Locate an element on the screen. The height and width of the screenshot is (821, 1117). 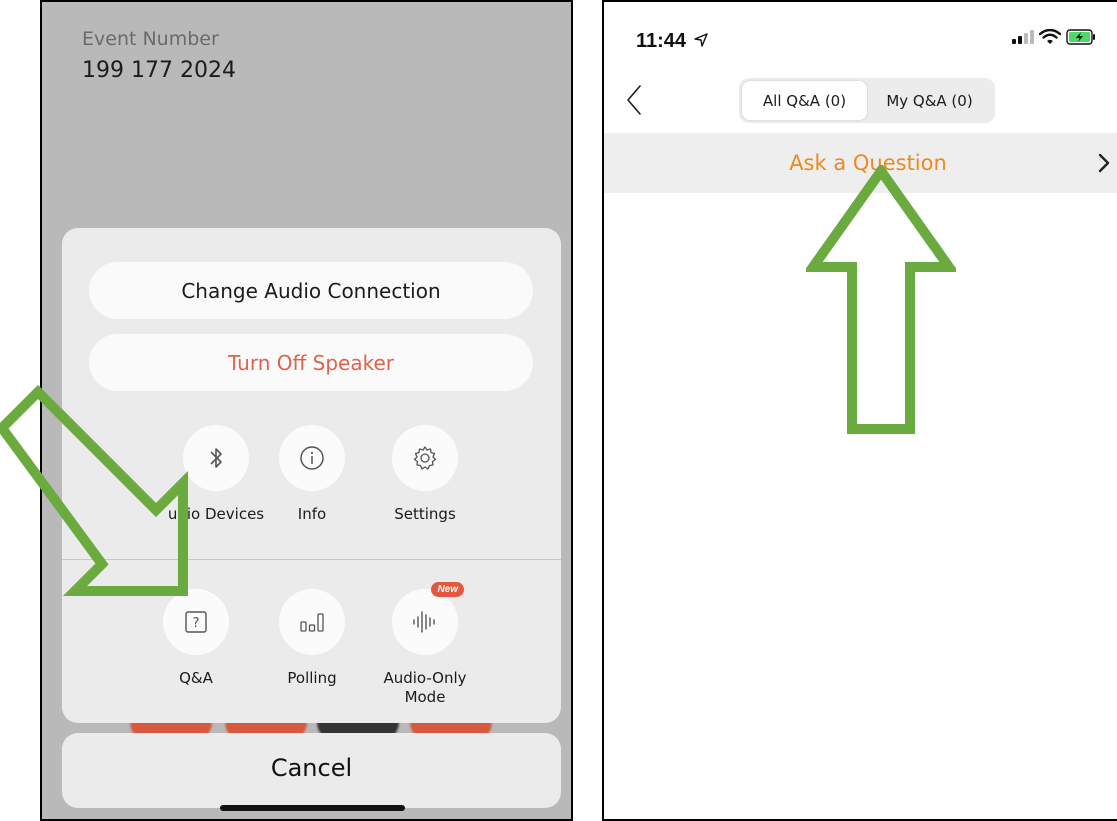
audio-only-mode-label: Audio-Only Mode is located at coordinates (425, 688).